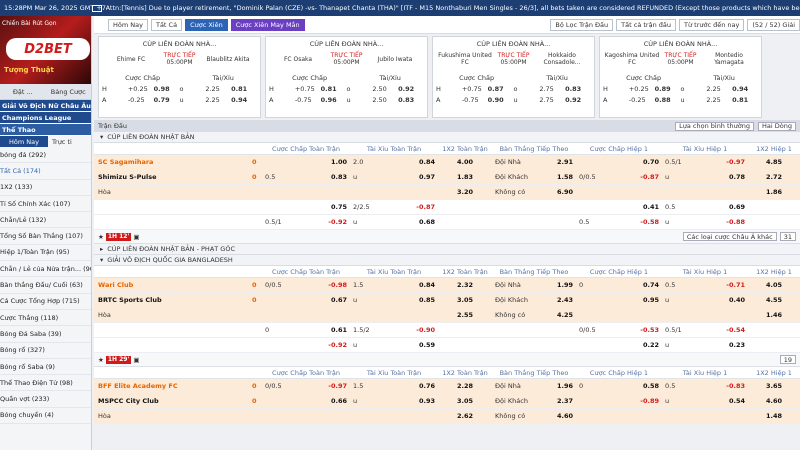  What do you see at coordinates (668, 89) in the screenshot?
I see `odds-cell: 0.89` at bounding box center [668, 89].